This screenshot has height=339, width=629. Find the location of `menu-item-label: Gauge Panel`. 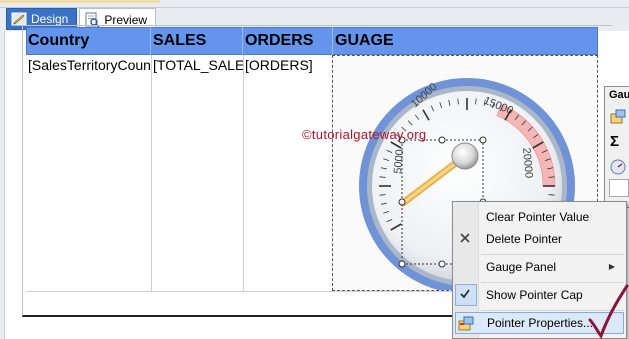

menu-item-label: Gauge Panel is located at coordinates (521, 267).